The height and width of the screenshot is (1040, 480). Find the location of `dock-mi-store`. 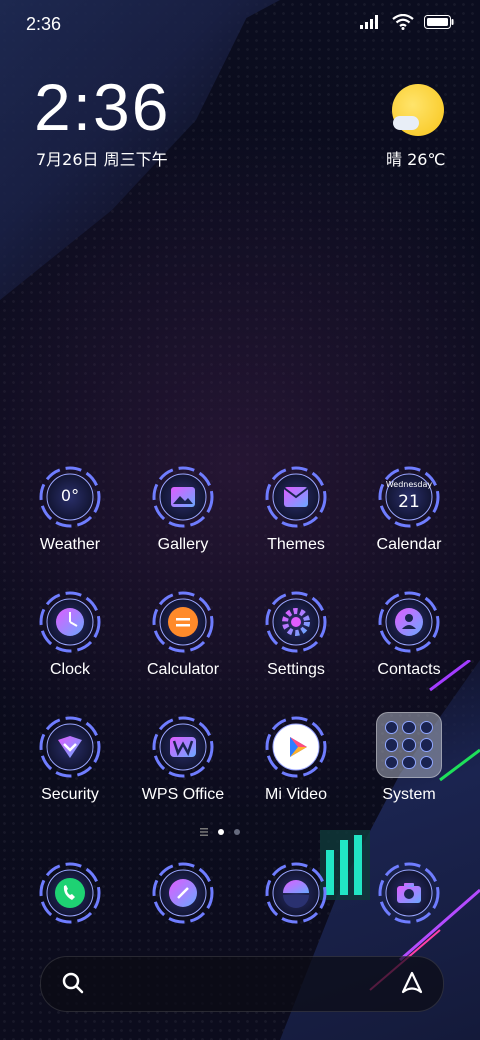

dock-mi-store is located at coordinates (296, 893).